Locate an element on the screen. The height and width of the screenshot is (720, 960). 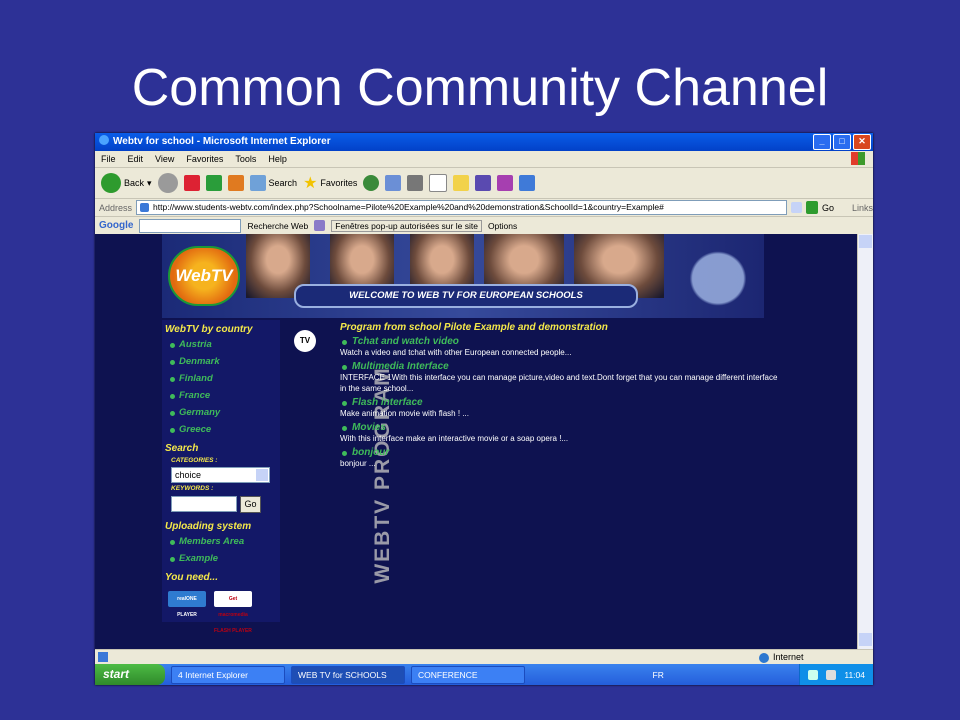
category-select-value: choice is located at coordinates (188, 475).